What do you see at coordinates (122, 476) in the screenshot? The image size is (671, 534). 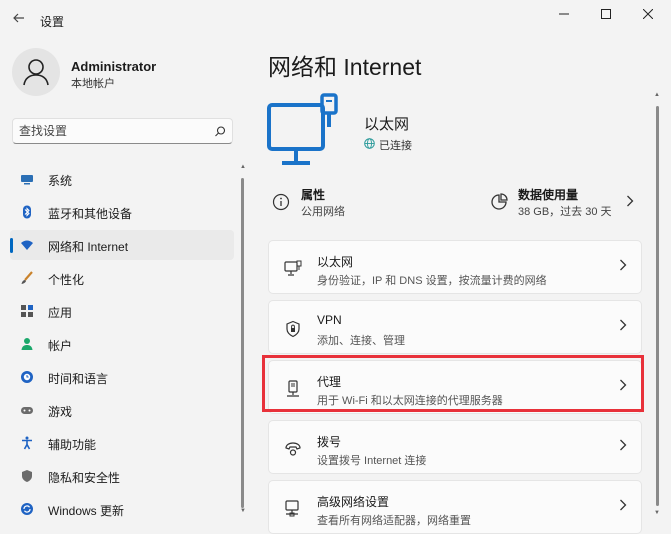 I see `sidebar-item-privacy: 隐私和安全性` at bounding box center [122, 476].